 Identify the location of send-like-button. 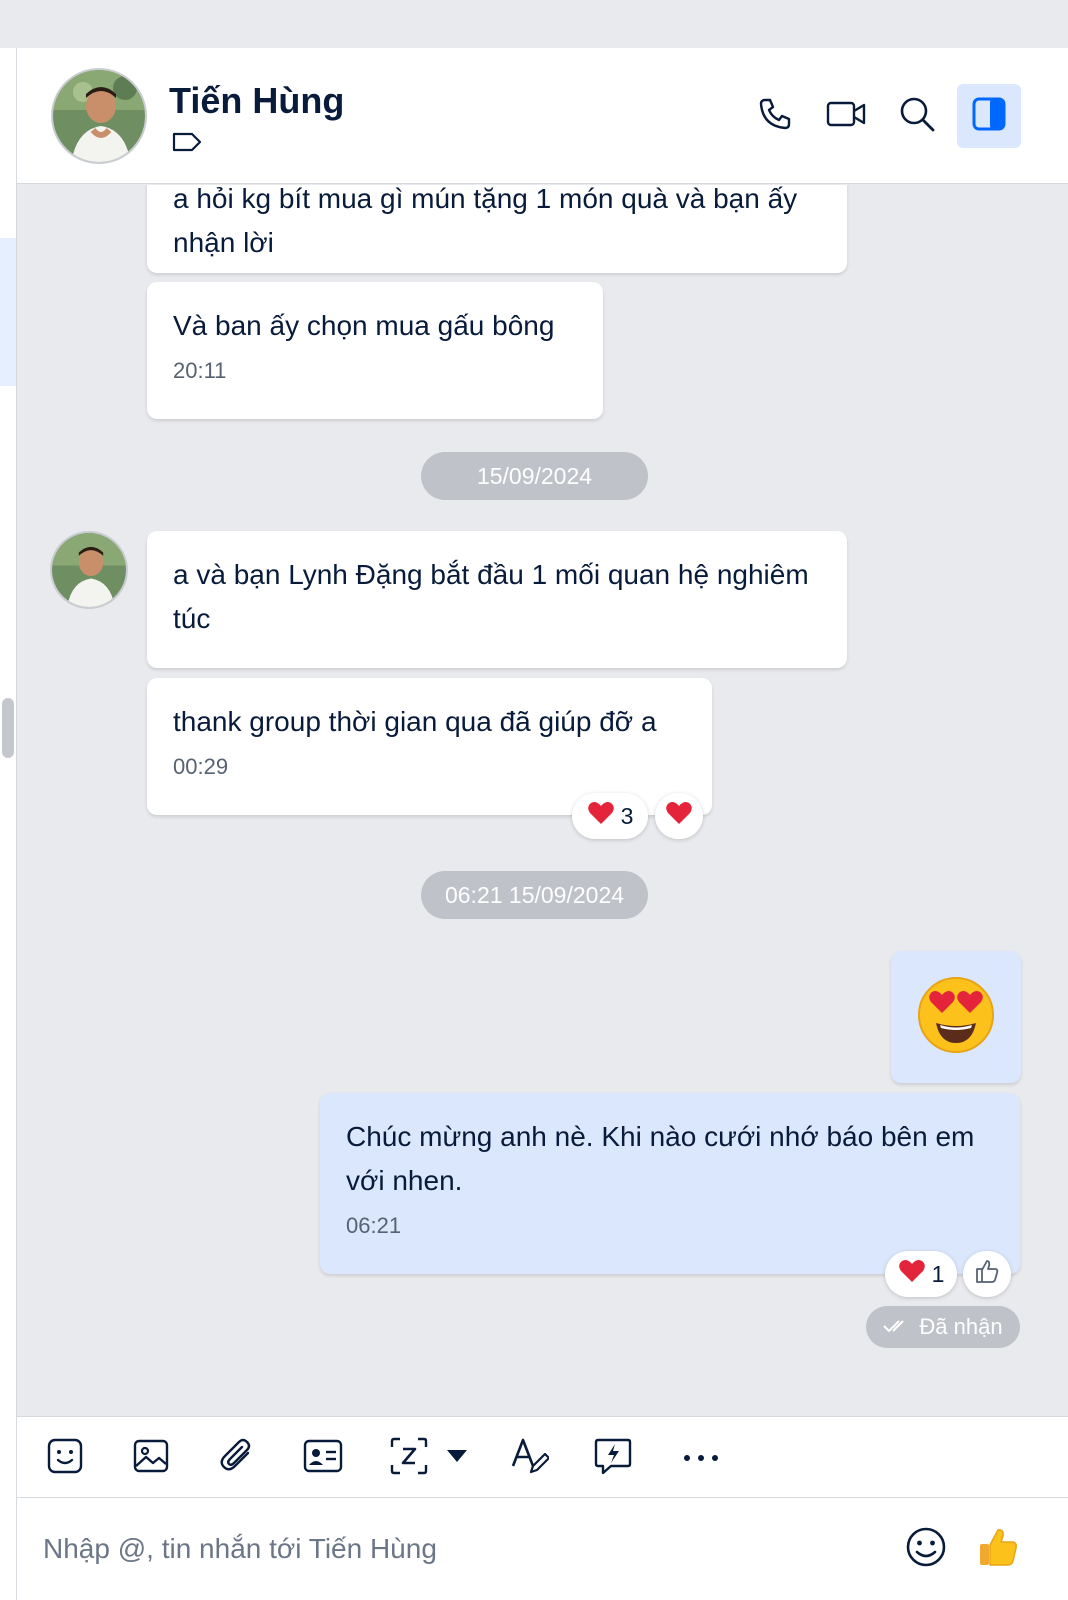
(998, 1549).